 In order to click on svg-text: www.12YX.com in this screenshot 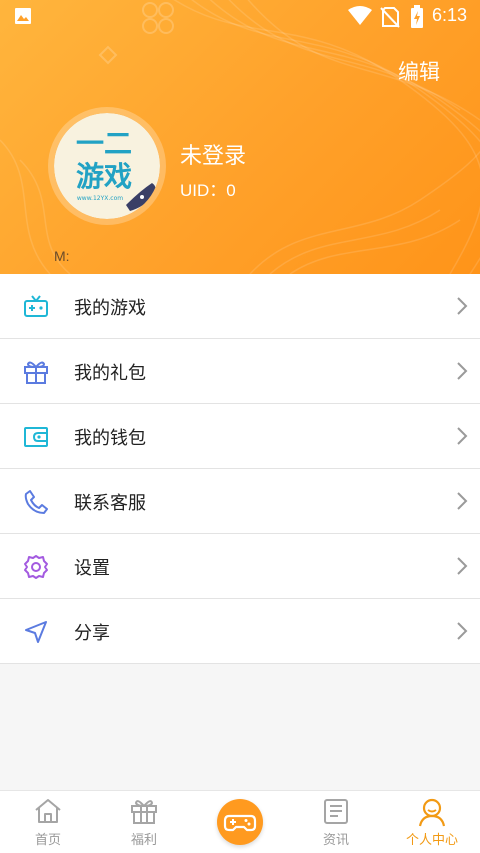, I will do `click(100, 198)`.